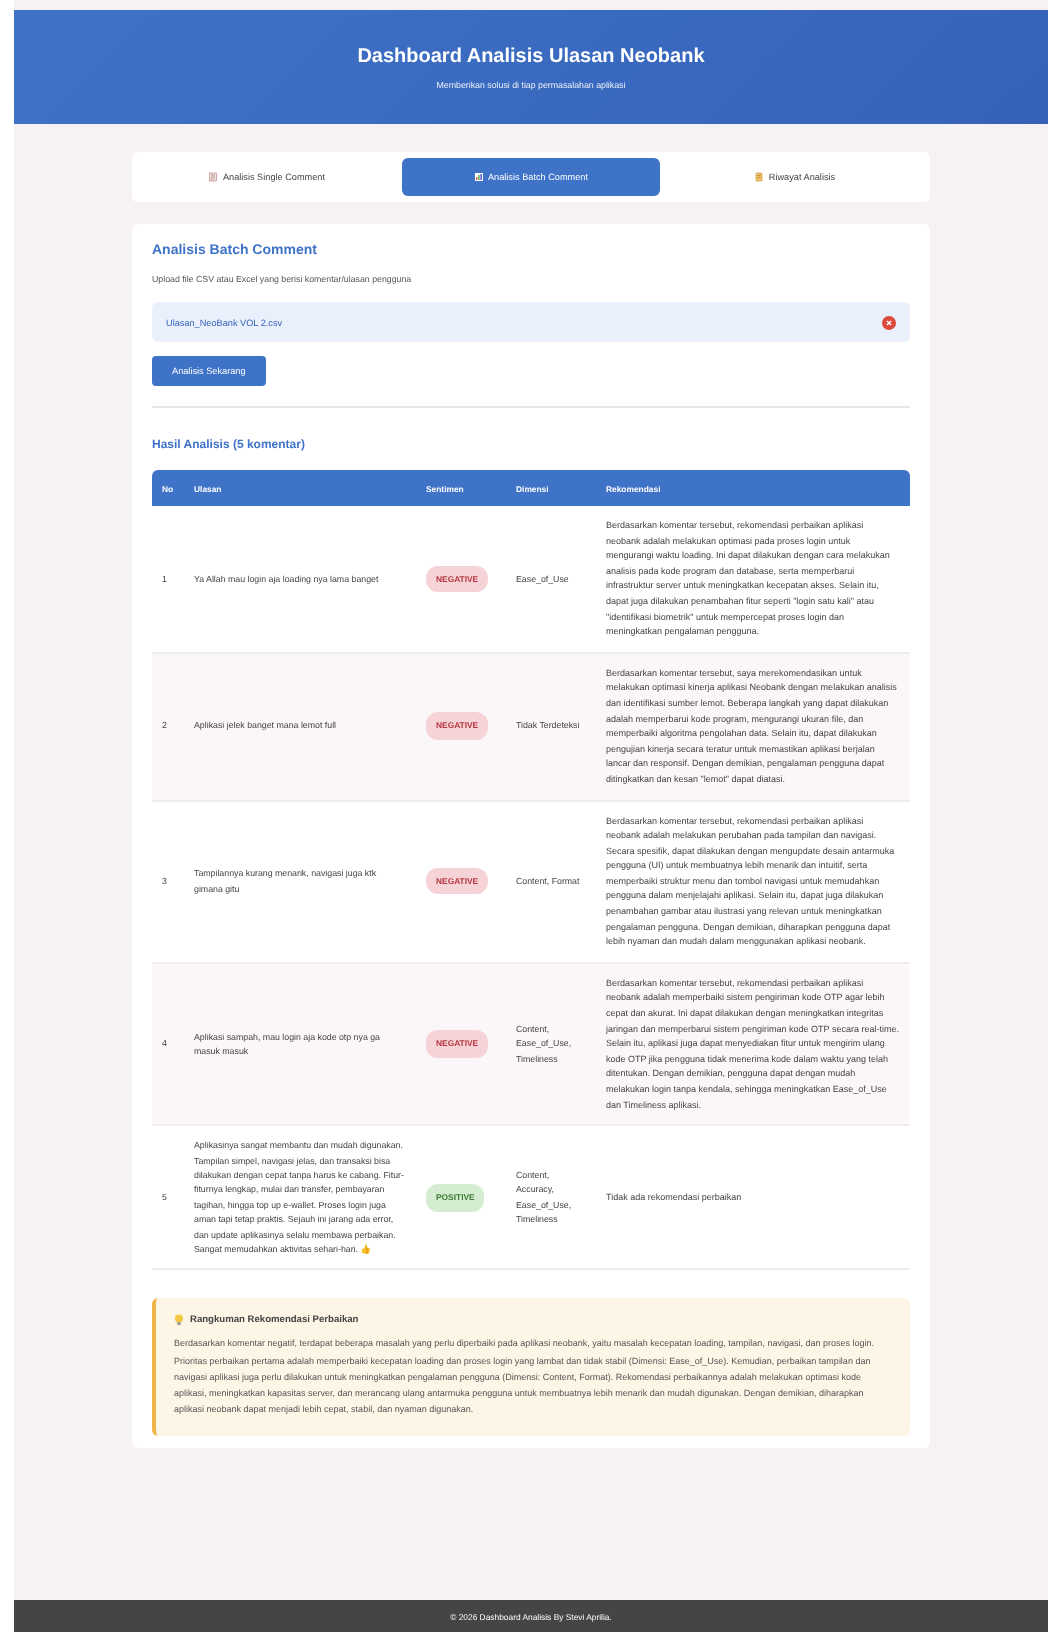  Describe the element at coordinates (478, 177) in the screenshot. I see `bar-chart-icon` at that location.